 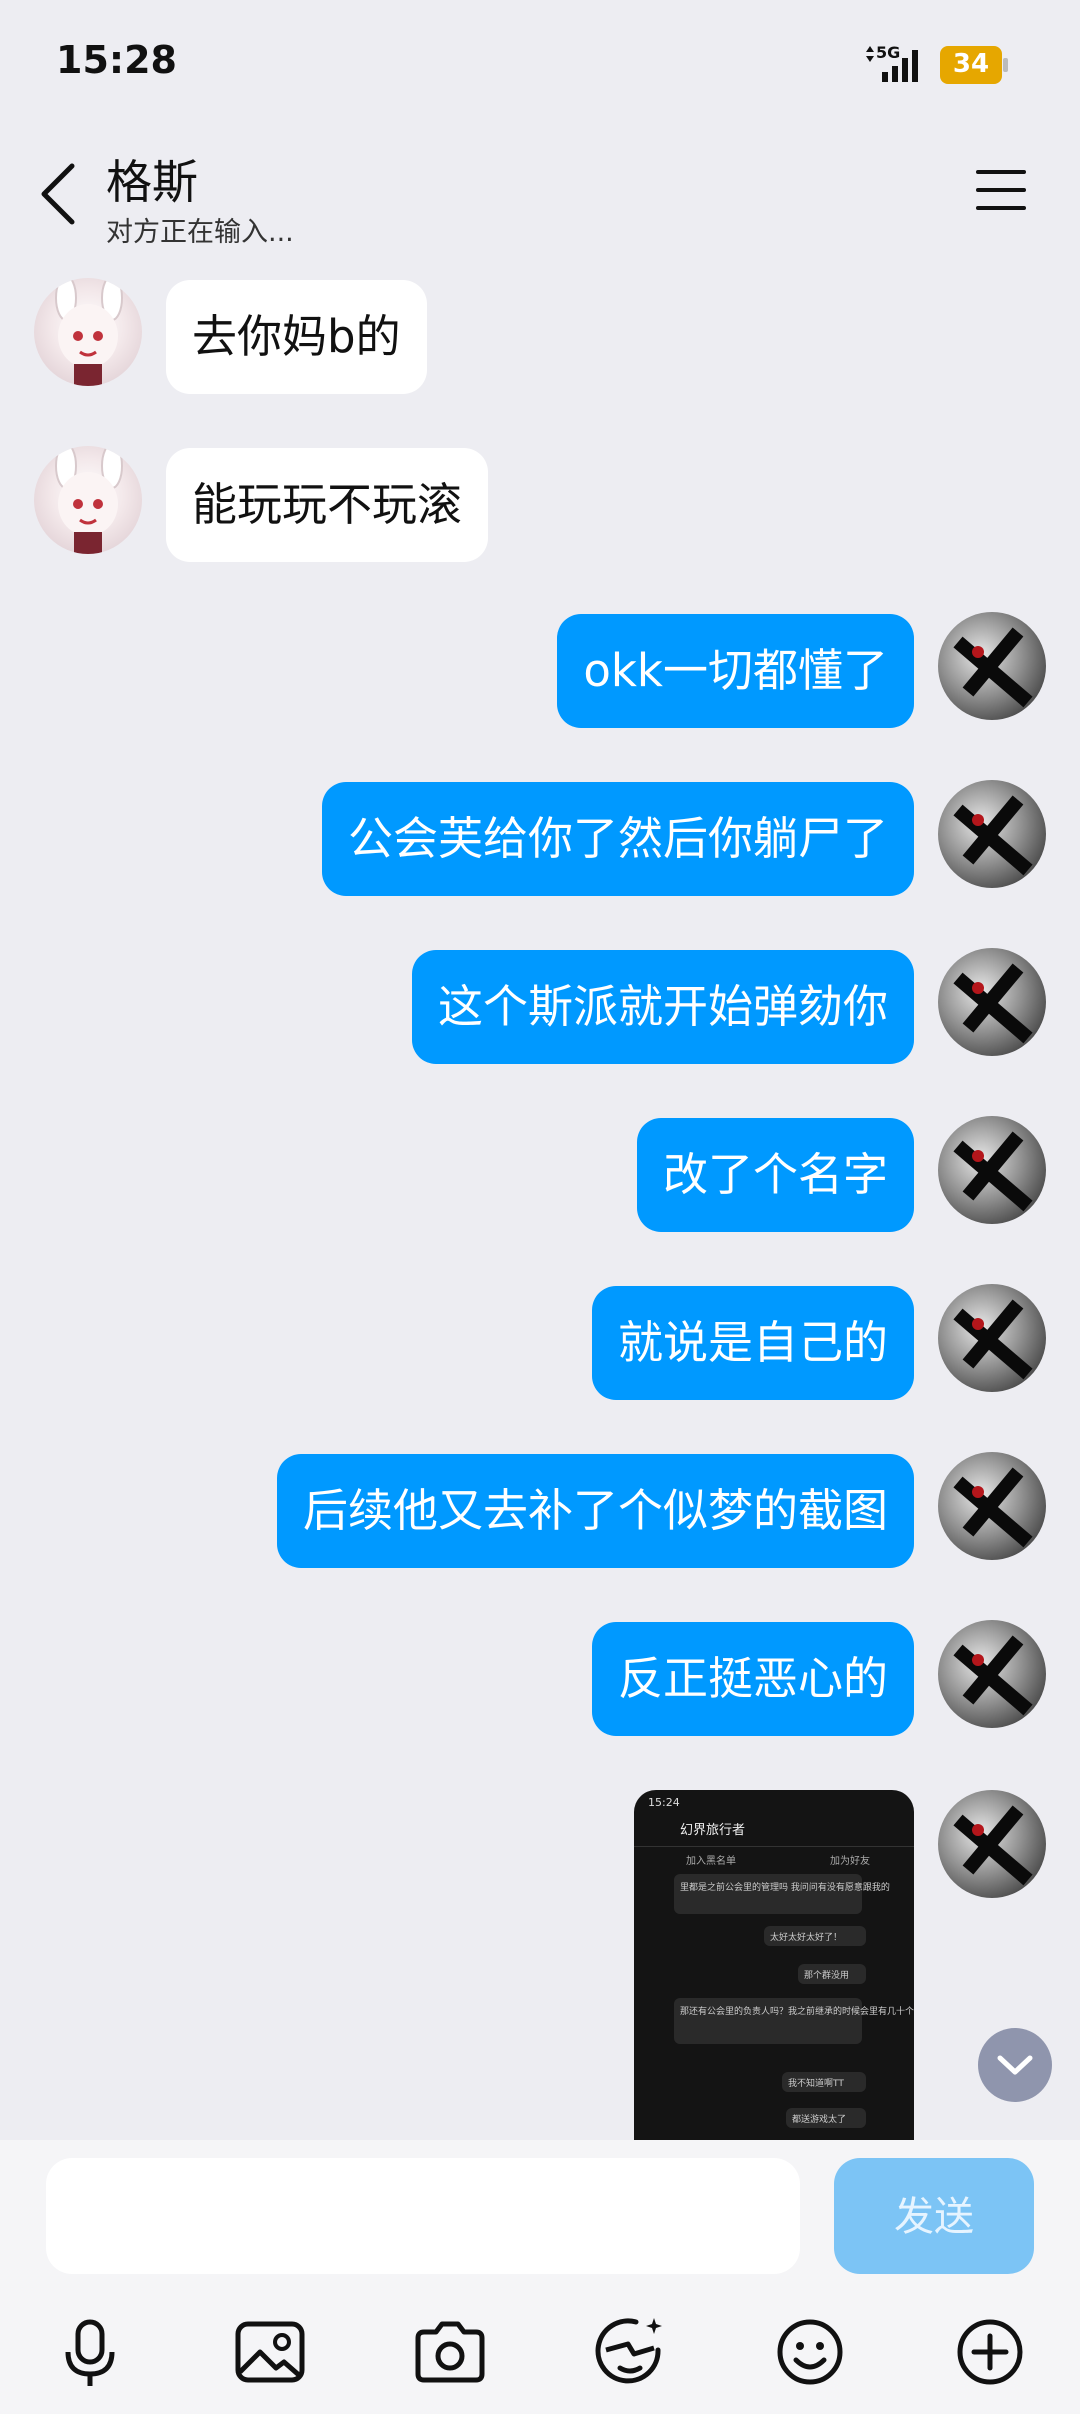 What do you see at coordinates (819, 2119) in the screenshot?
I see `thumb-line: 都送游戏太了` at bounding box center [819, 2119].